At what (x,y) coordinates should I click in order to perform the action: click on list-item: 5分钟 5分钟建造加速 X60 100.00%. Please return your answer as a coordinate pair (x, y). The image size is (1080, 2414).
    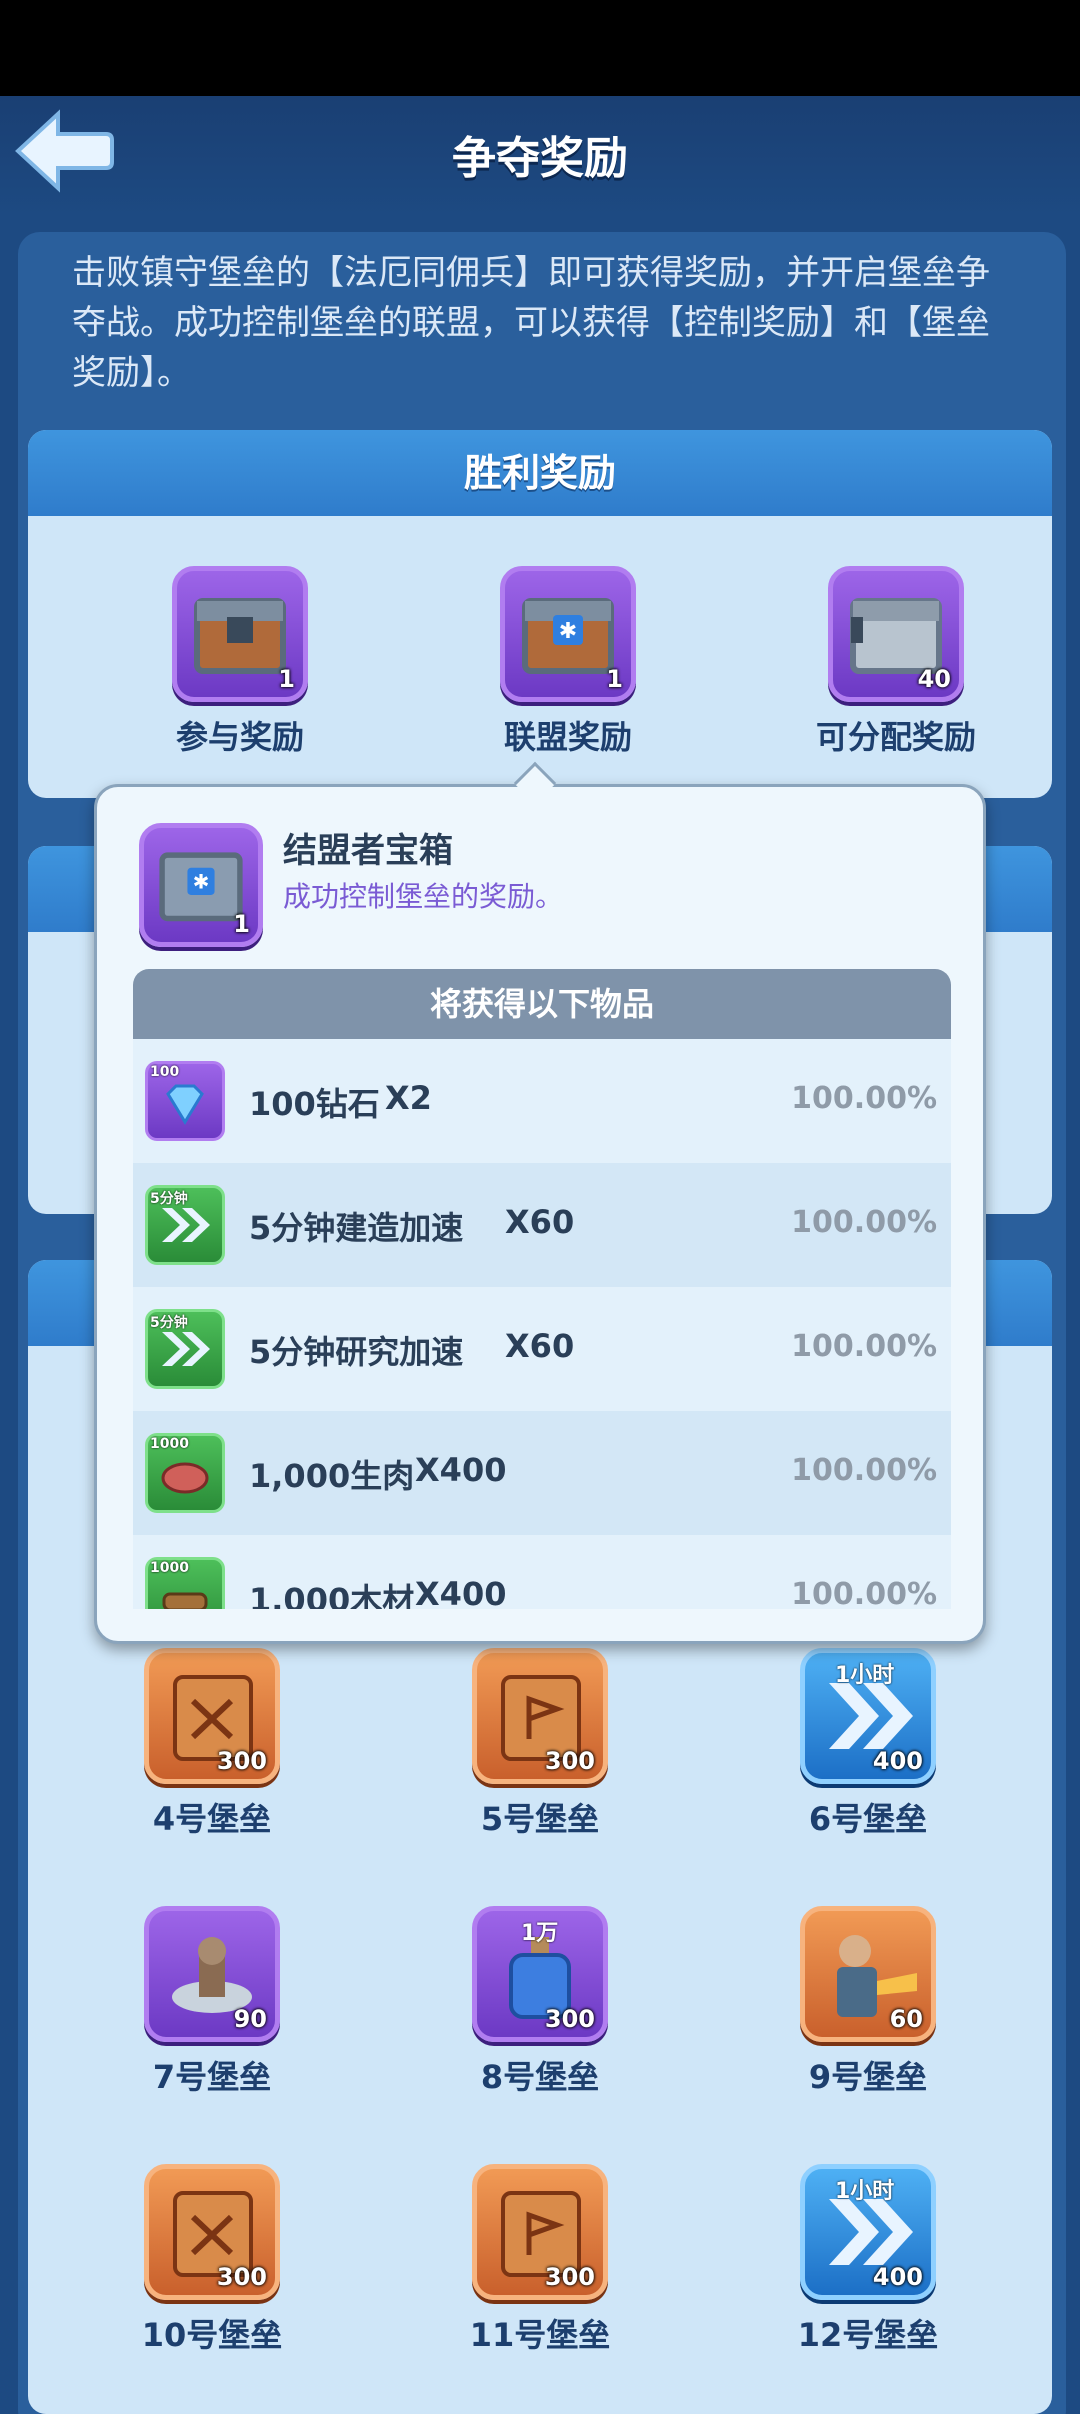
    Looking at the image, I should click on (542, 1225).